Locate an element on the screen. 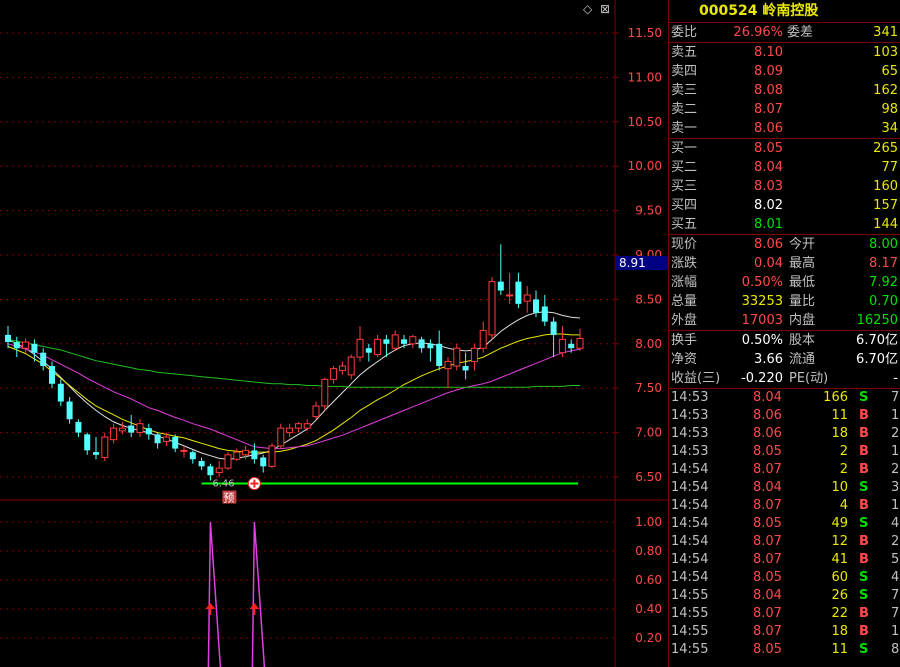 The image size is (900, 667). bid-row: 买一 8.05 265 is located at coordinates (784, 148).